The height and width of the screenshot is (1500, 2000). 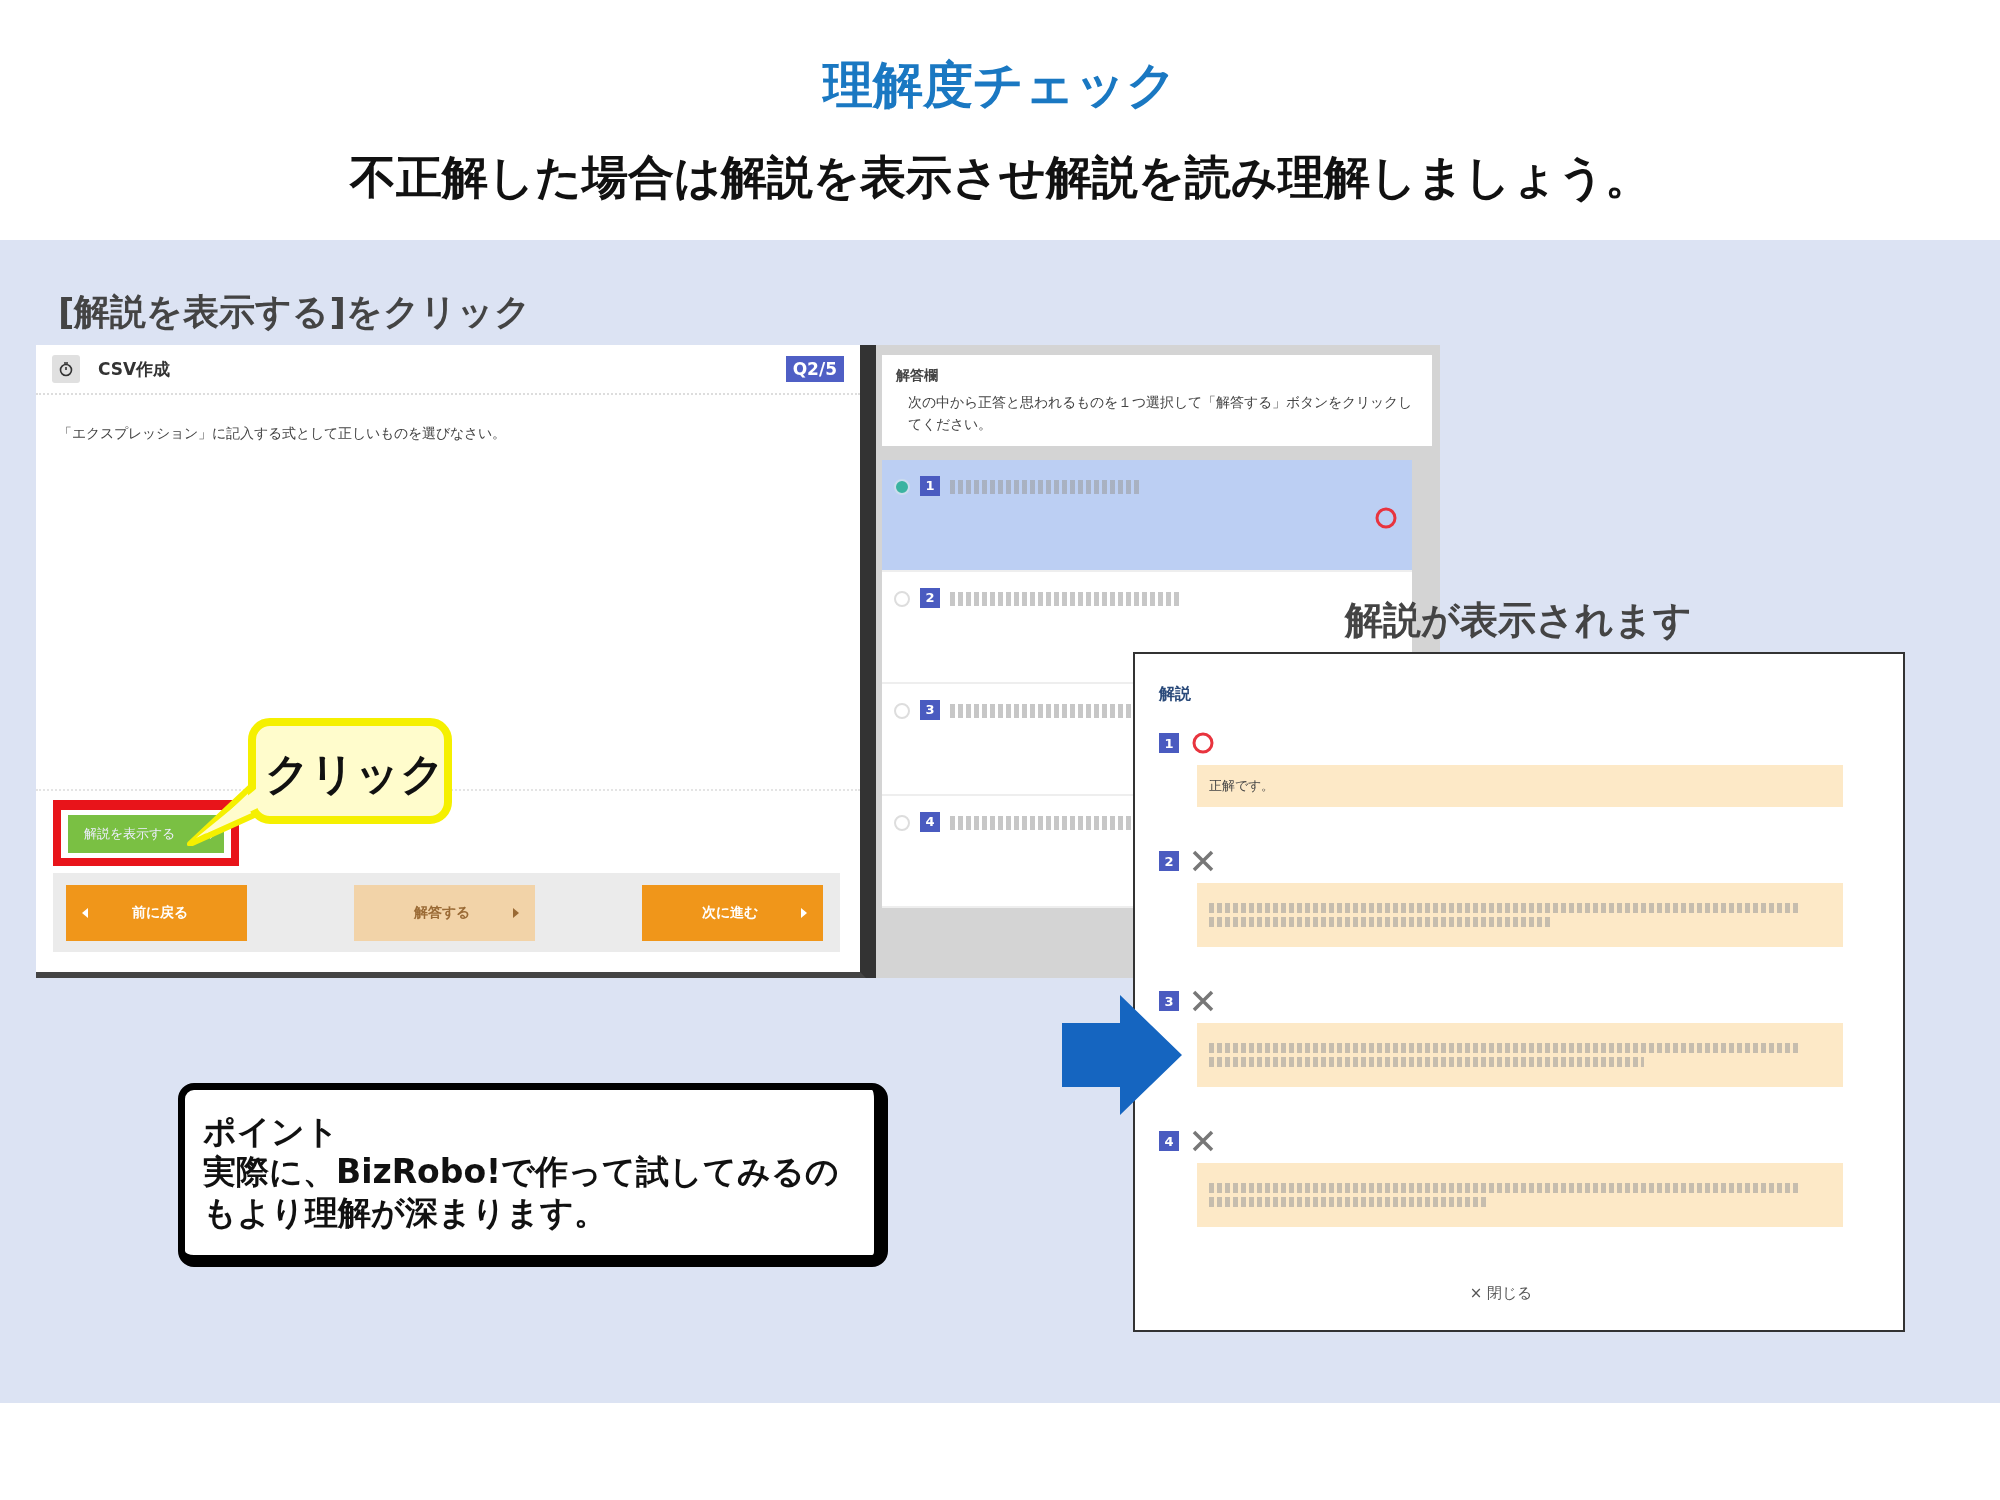 I want to click on instruction-label: [解説を表示する]をクリック, so click(x=294, y=312).